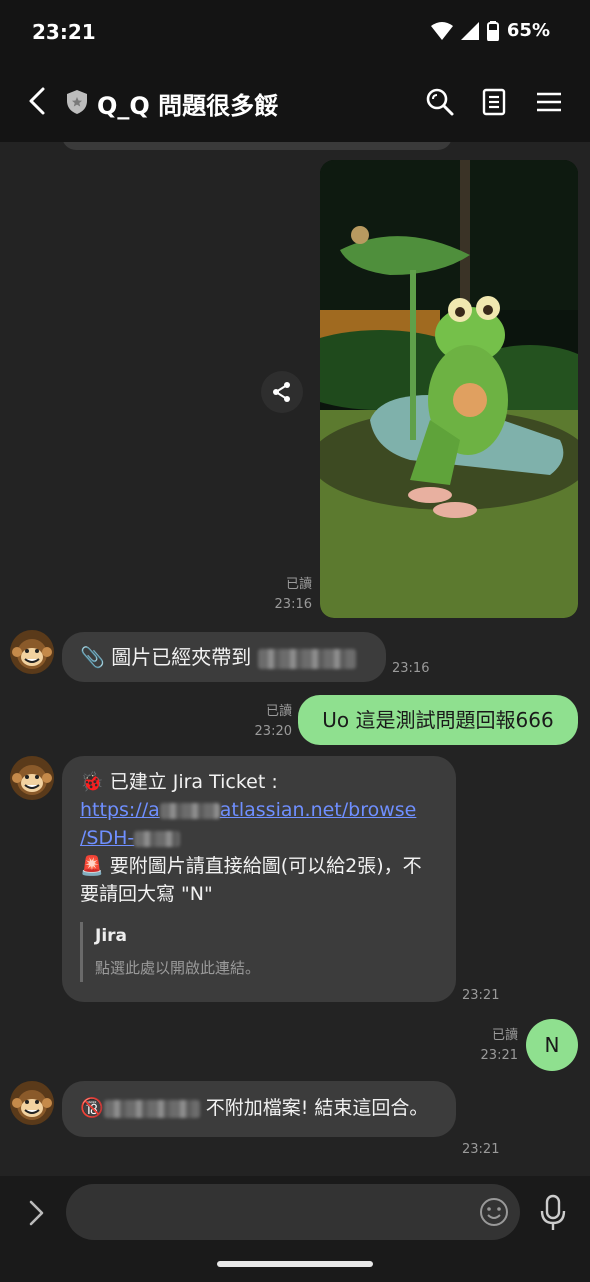 The height and width of the screenshot is (1282, 590). Describe the element at coordinates (257, 146) in the screenshot. I see `previous-message-bubble` at that location.